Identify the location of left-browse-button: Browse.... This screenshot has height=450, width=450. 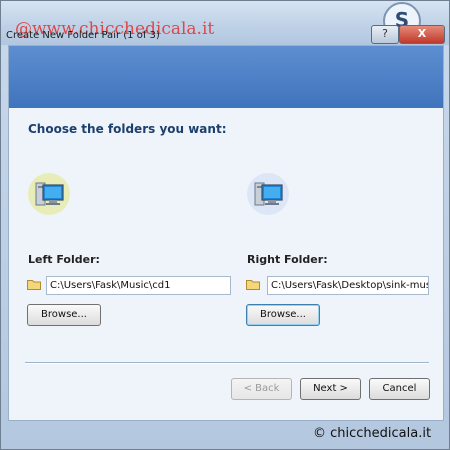
(64, 315).